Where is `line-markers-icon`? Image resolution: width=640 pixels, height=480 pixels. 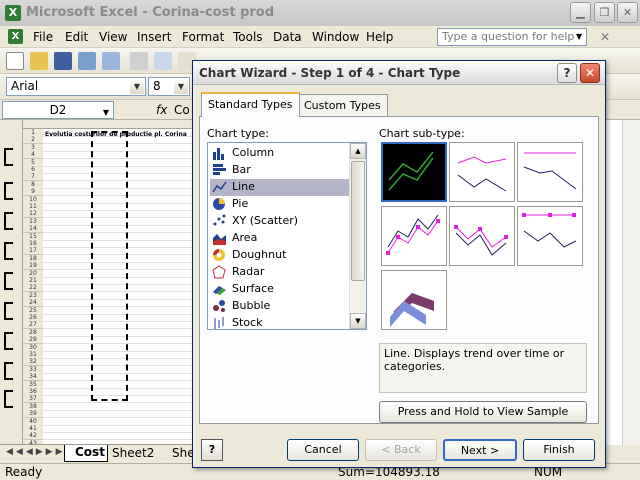 line-markers-icon is located at coordinates (413, 234).